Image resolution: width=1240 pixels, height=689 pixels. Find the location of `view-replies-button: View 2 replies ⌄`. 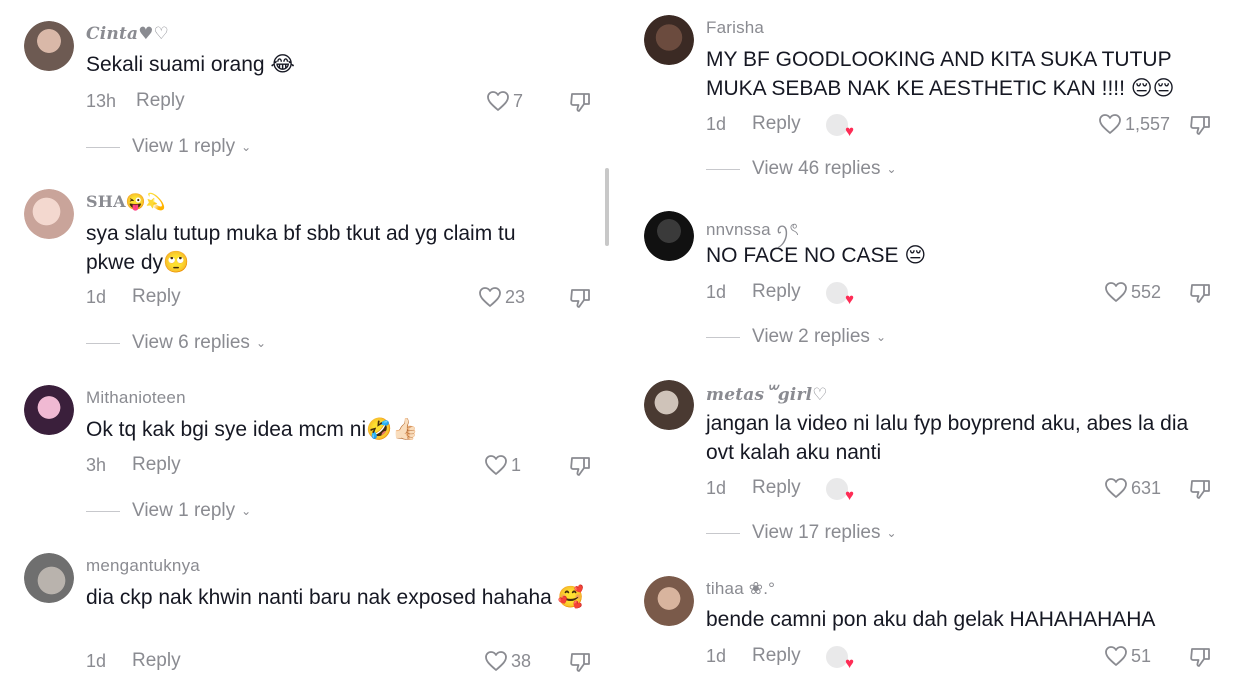

view-replies-button: View 2 replies ⌄ is located at coordinates (796, 337).